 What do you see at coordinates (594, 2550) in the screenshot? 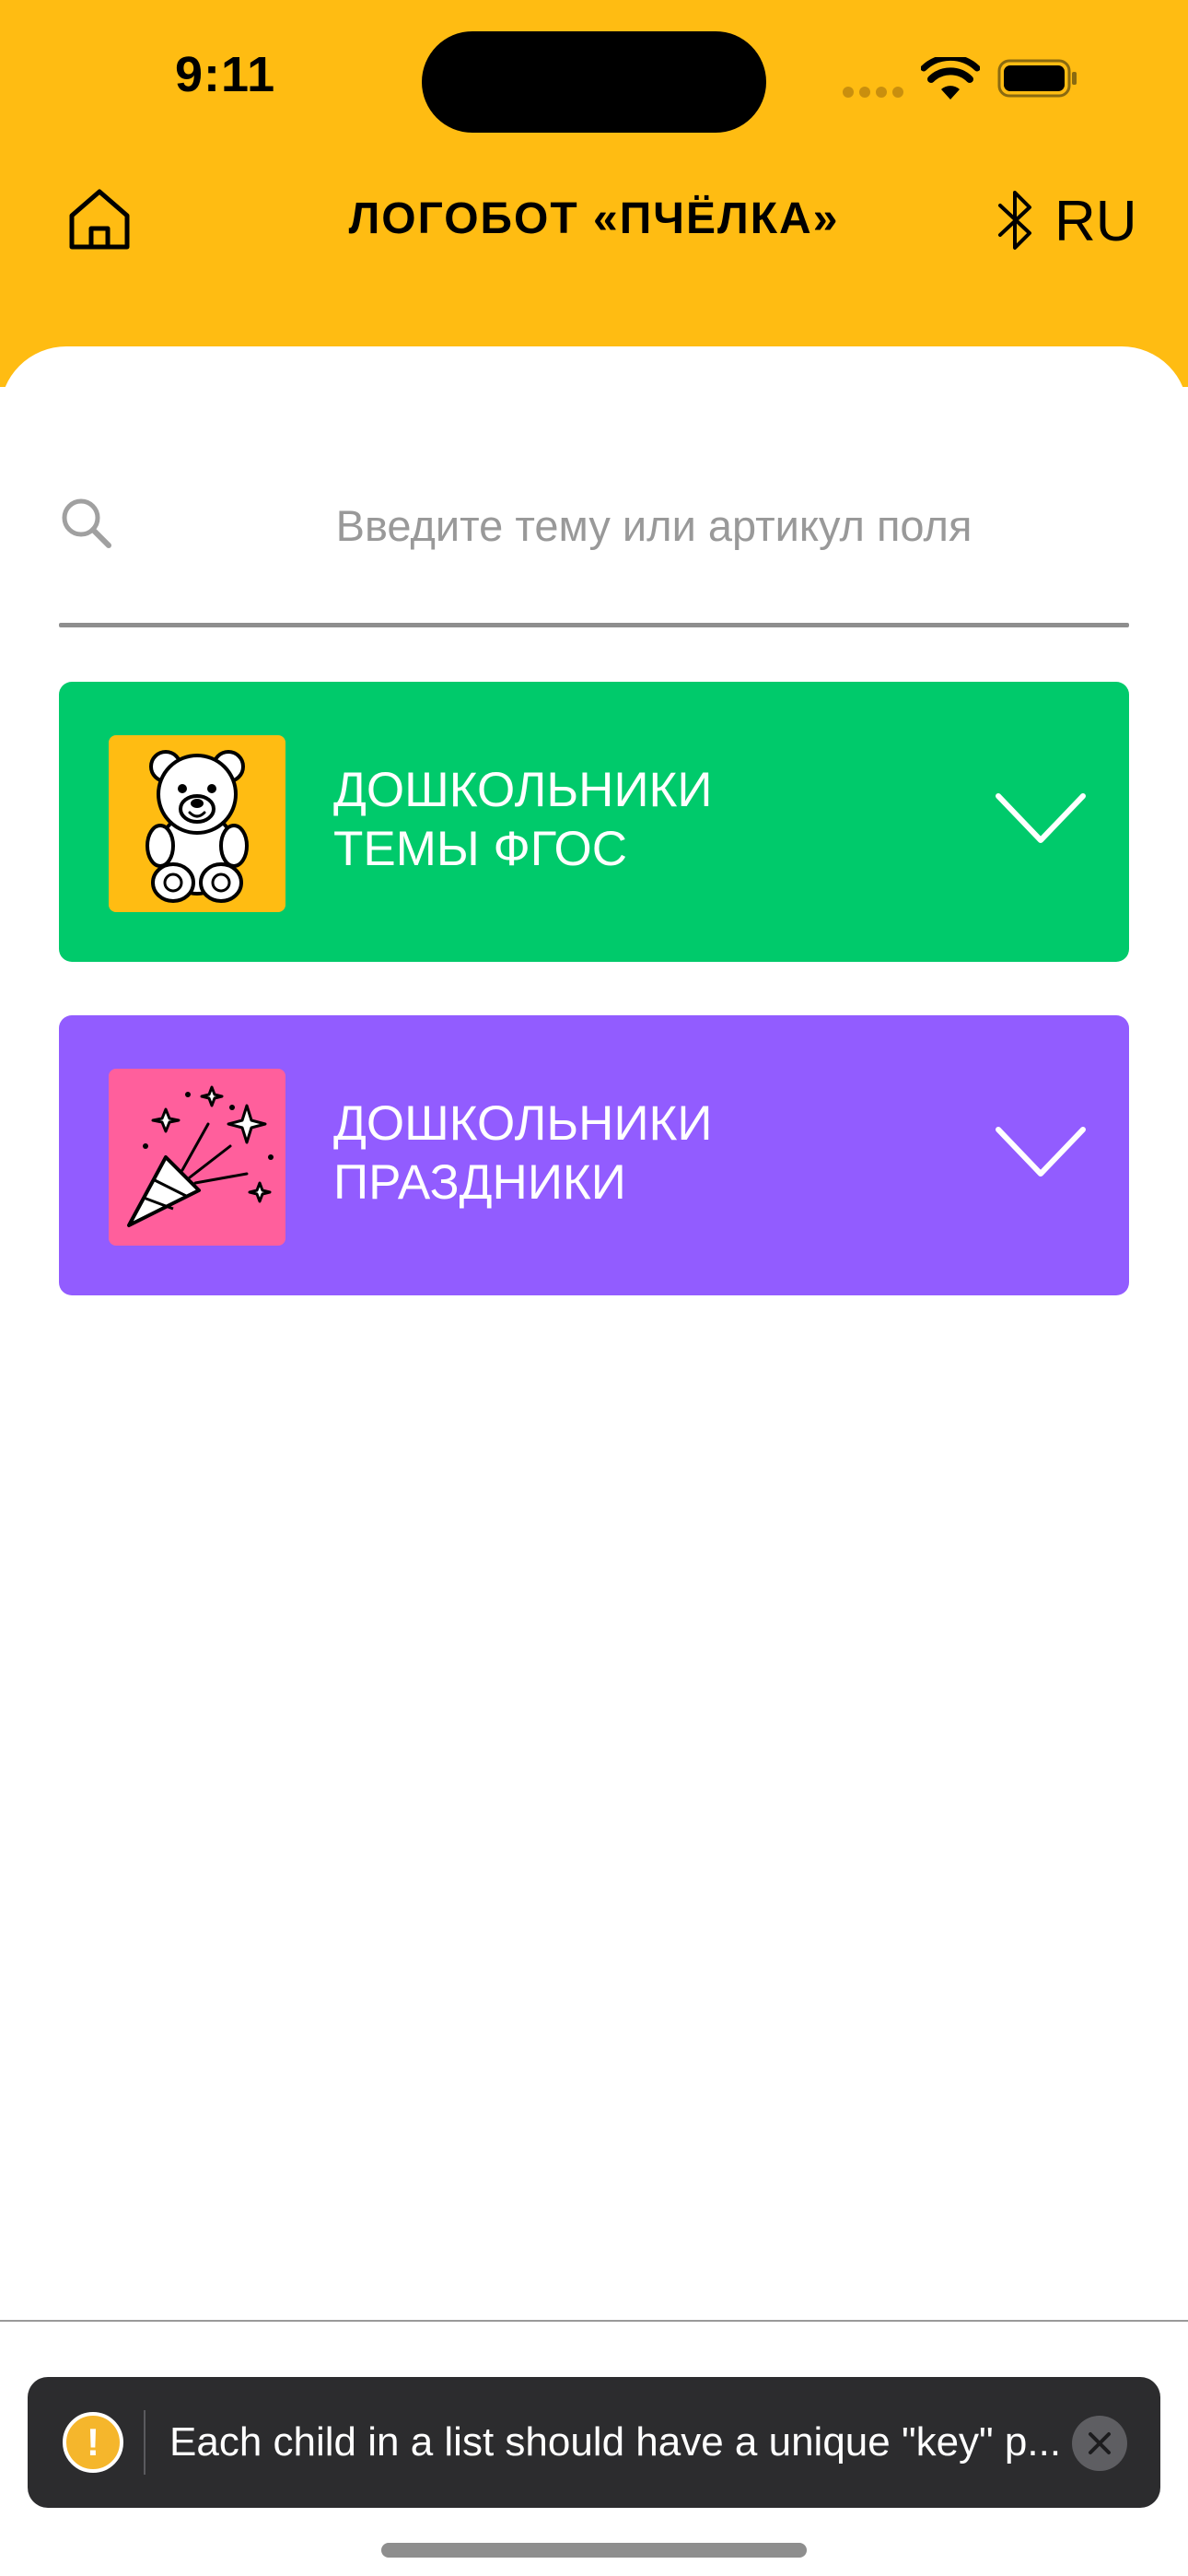
I see `home-indicator` at bounding box center [594, 2550].